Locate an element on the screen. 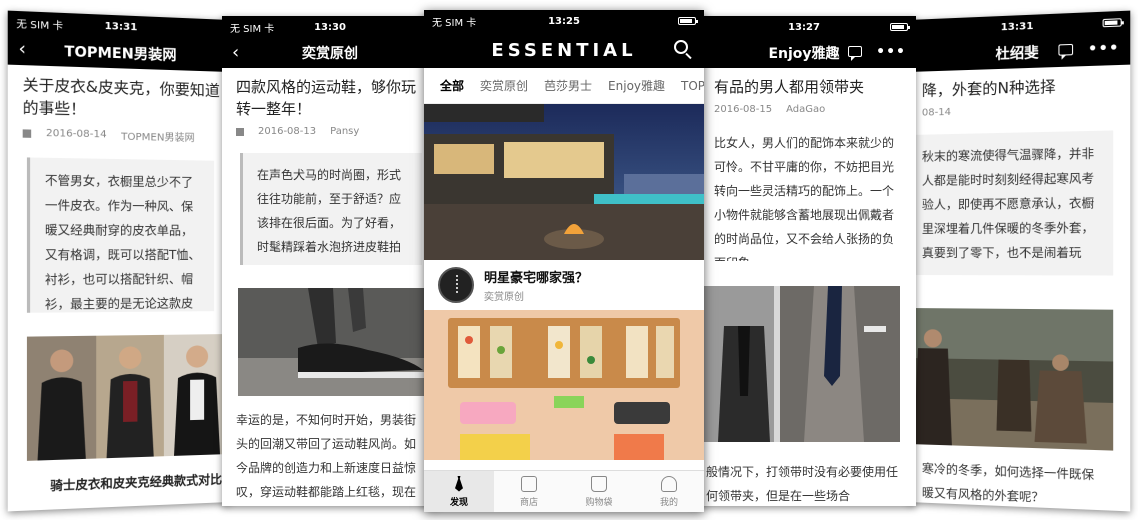 The image size is (1138, 520). article-body: 般情况下，打领带时没有必要使用任何领带夹，但是在一些场合 is located at coordinates (802, 484).